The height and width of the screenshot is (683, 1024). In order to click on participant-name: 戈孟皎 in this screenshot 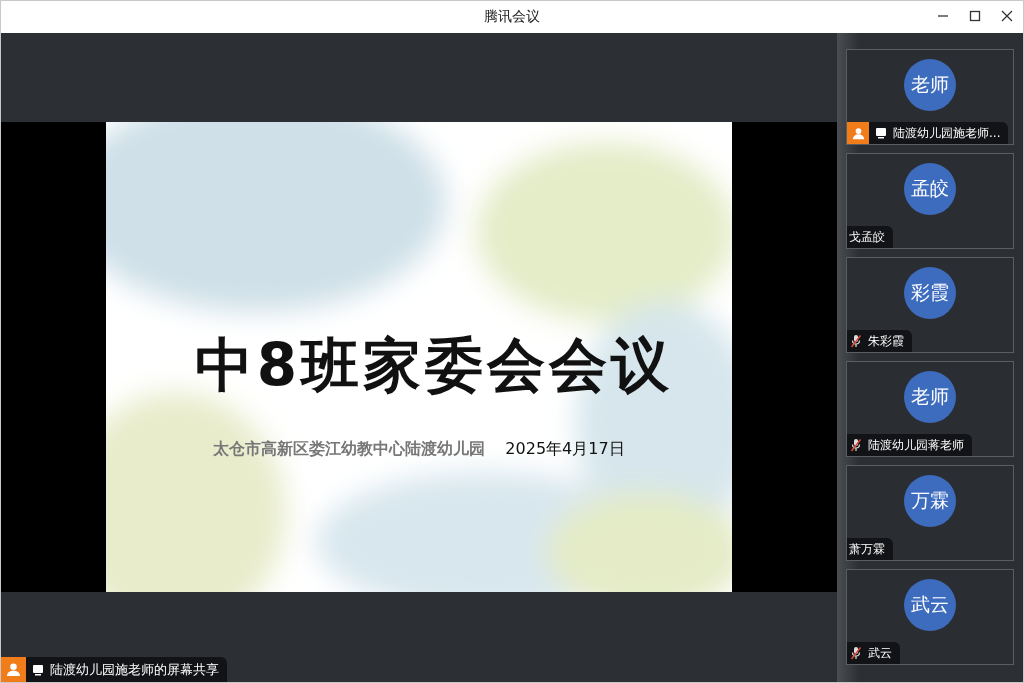, I will do `click(866, 237)`.